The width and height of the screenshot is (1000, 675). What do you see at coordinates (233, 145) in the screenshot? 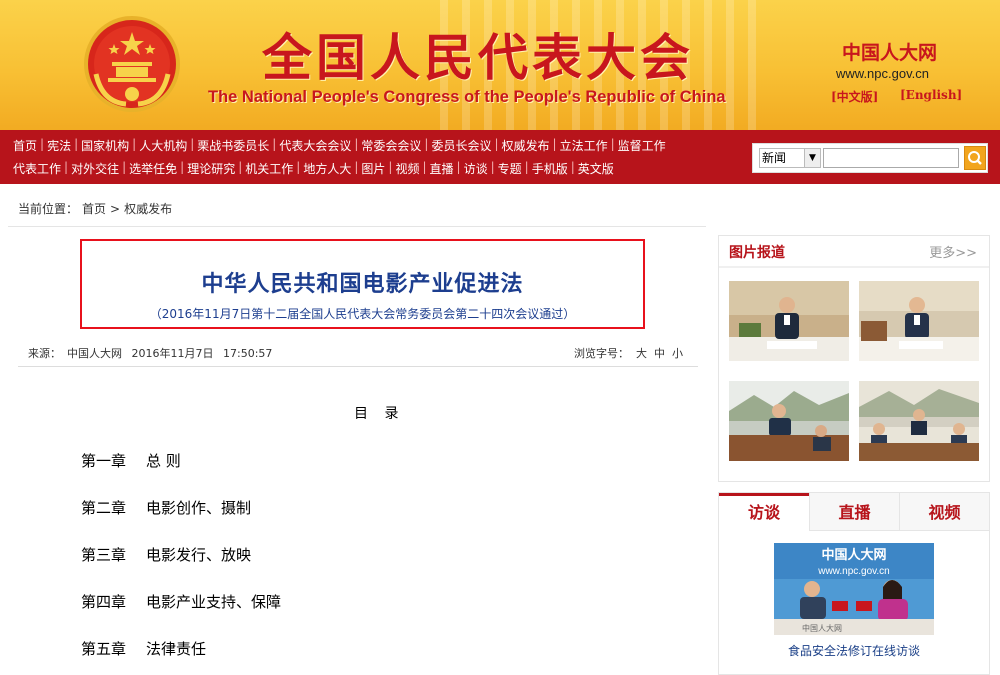
I see `nav-item: 栗战书委员长` at bounding box center [233, 145].